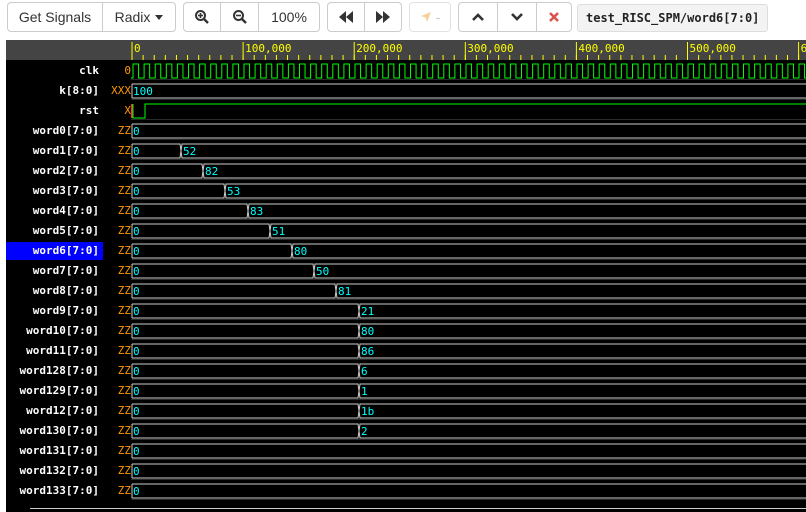 The height and width of the screenshot is (512, 806). I want to click on chevron-up-icon, so click(478, 17).